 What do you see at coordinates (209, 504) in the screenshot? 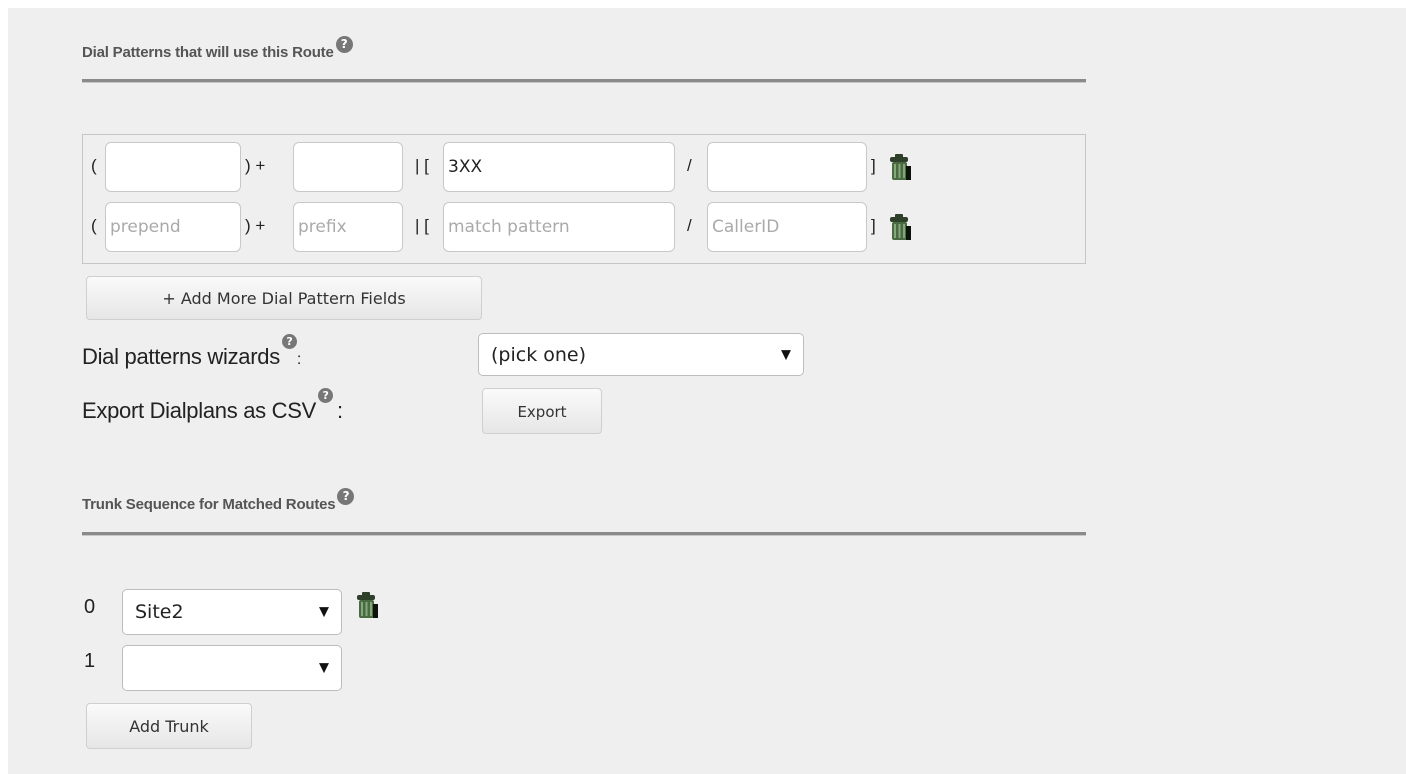
I see `trunk-sequence-title: Trunk Sequence for Matched Routes` at bounding box center [209, 504].